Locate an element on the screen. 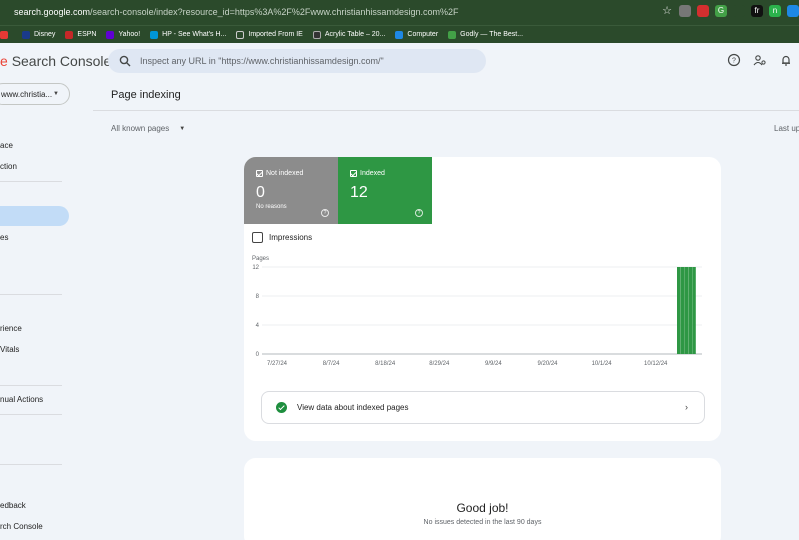  title-divider is located at coordinates (446, 110).